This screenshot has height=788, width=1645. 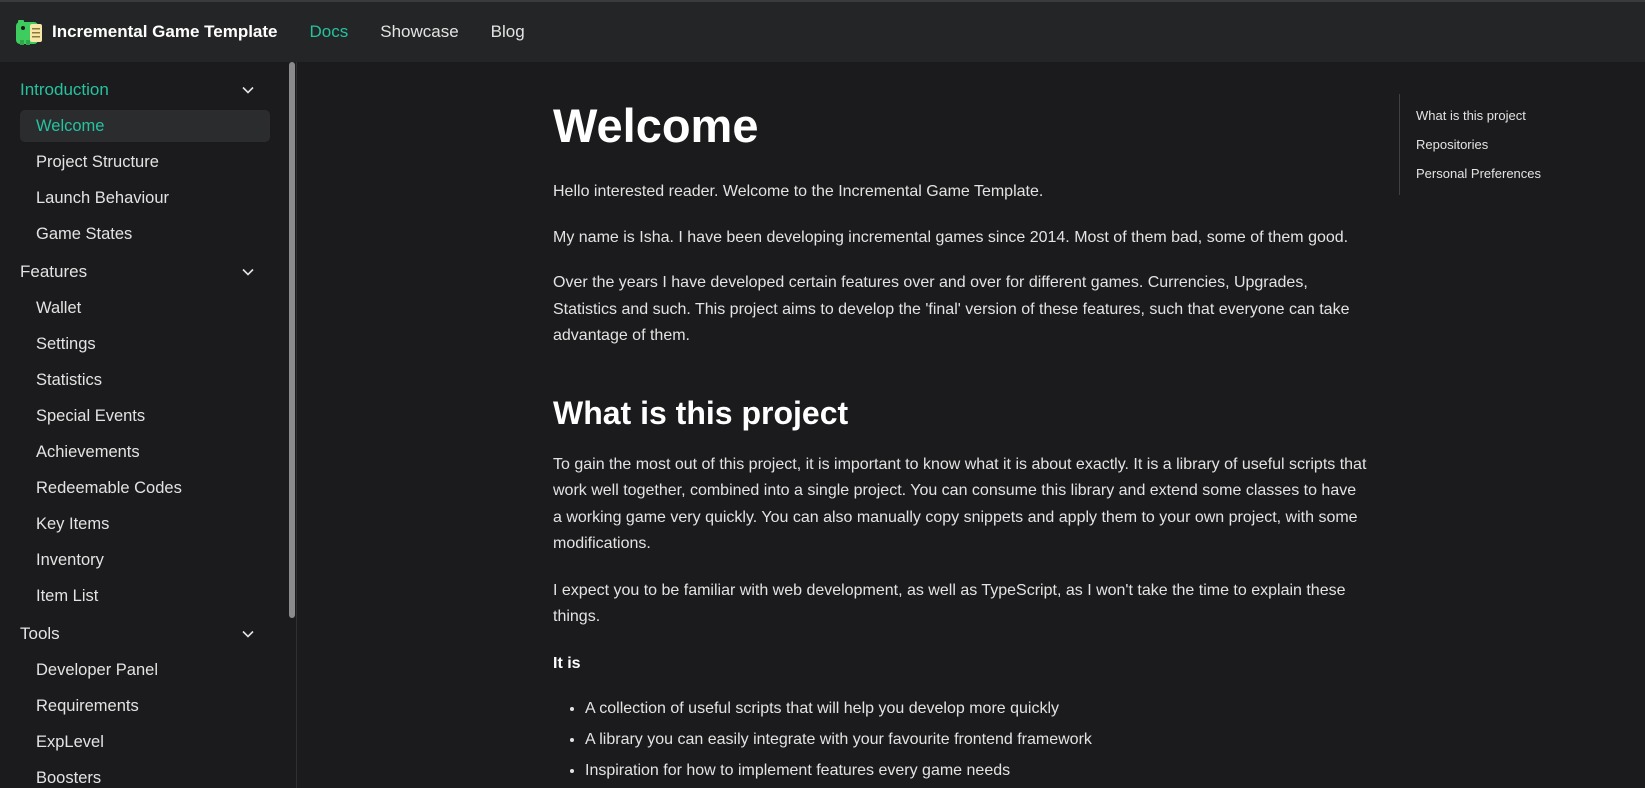 What do you see at coordinates (1526, 122) in the screenshot?
I see `toc-link-what-is-this-project: What is this project` at bounding box center [1526, 122].